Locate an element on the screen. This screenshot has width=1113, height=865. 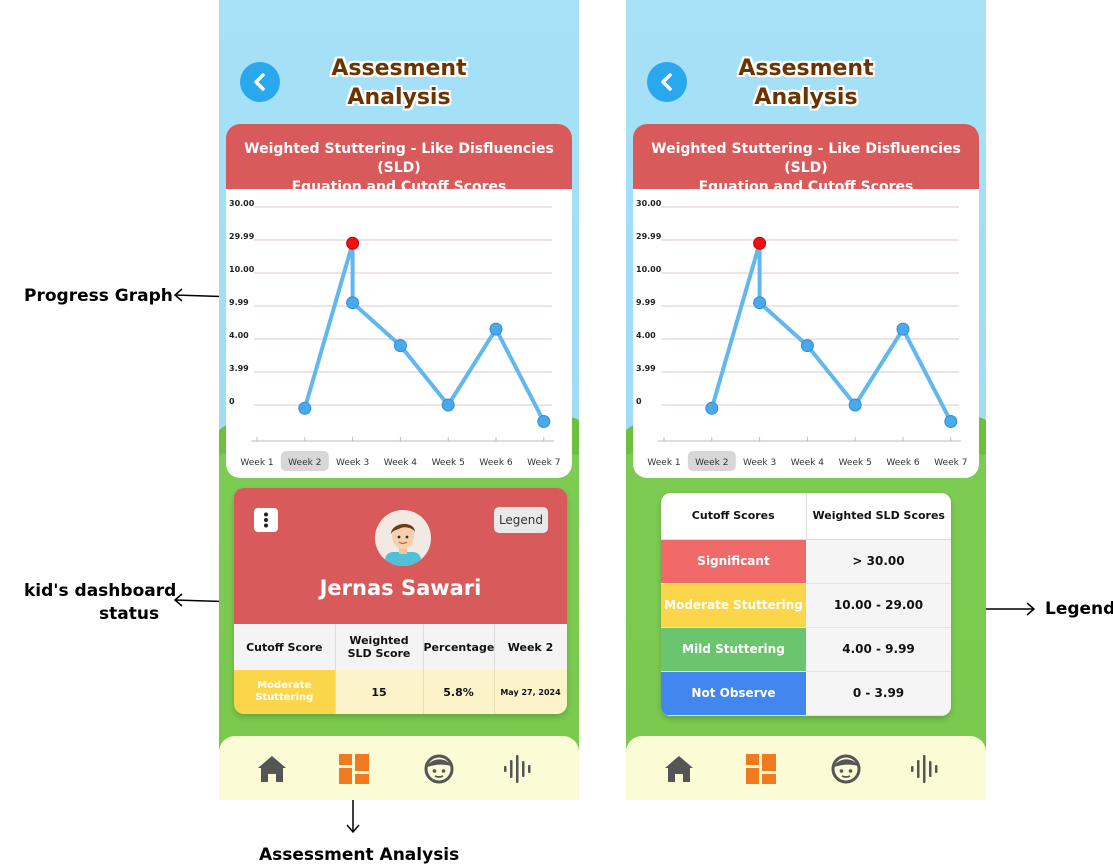
legend-range: 0 - 3.99 is located at coordinates (878, 693).